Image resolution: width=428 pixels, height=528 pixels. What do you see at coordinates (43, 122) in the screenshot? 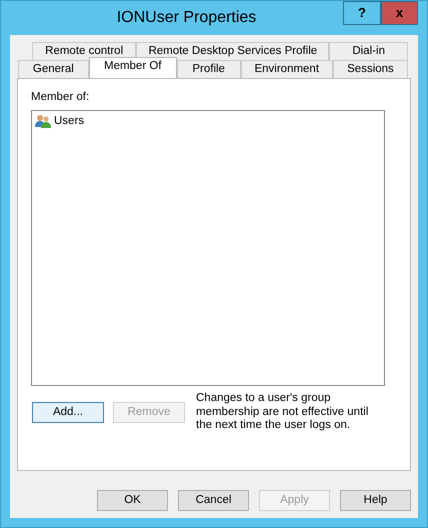
I see `users-icon` at bounding box center [43, 122].